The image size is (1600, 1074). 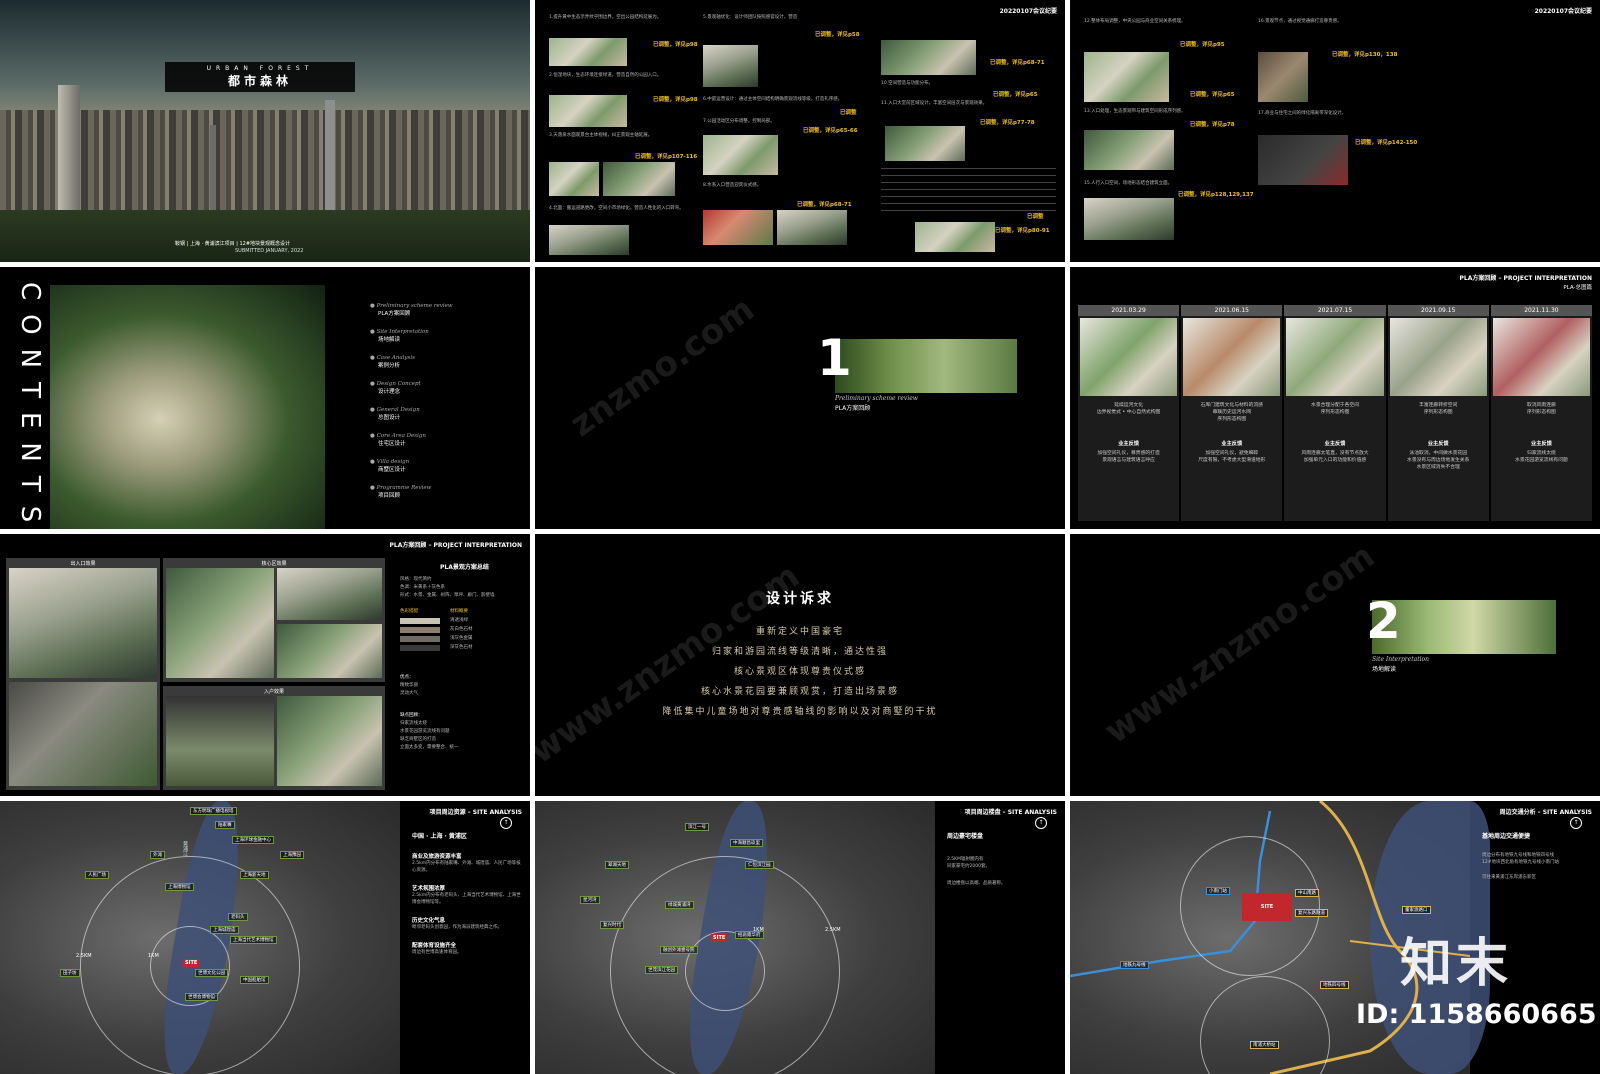 I want to click on map-pin: 上海新天地, so click(x=254, y=875).